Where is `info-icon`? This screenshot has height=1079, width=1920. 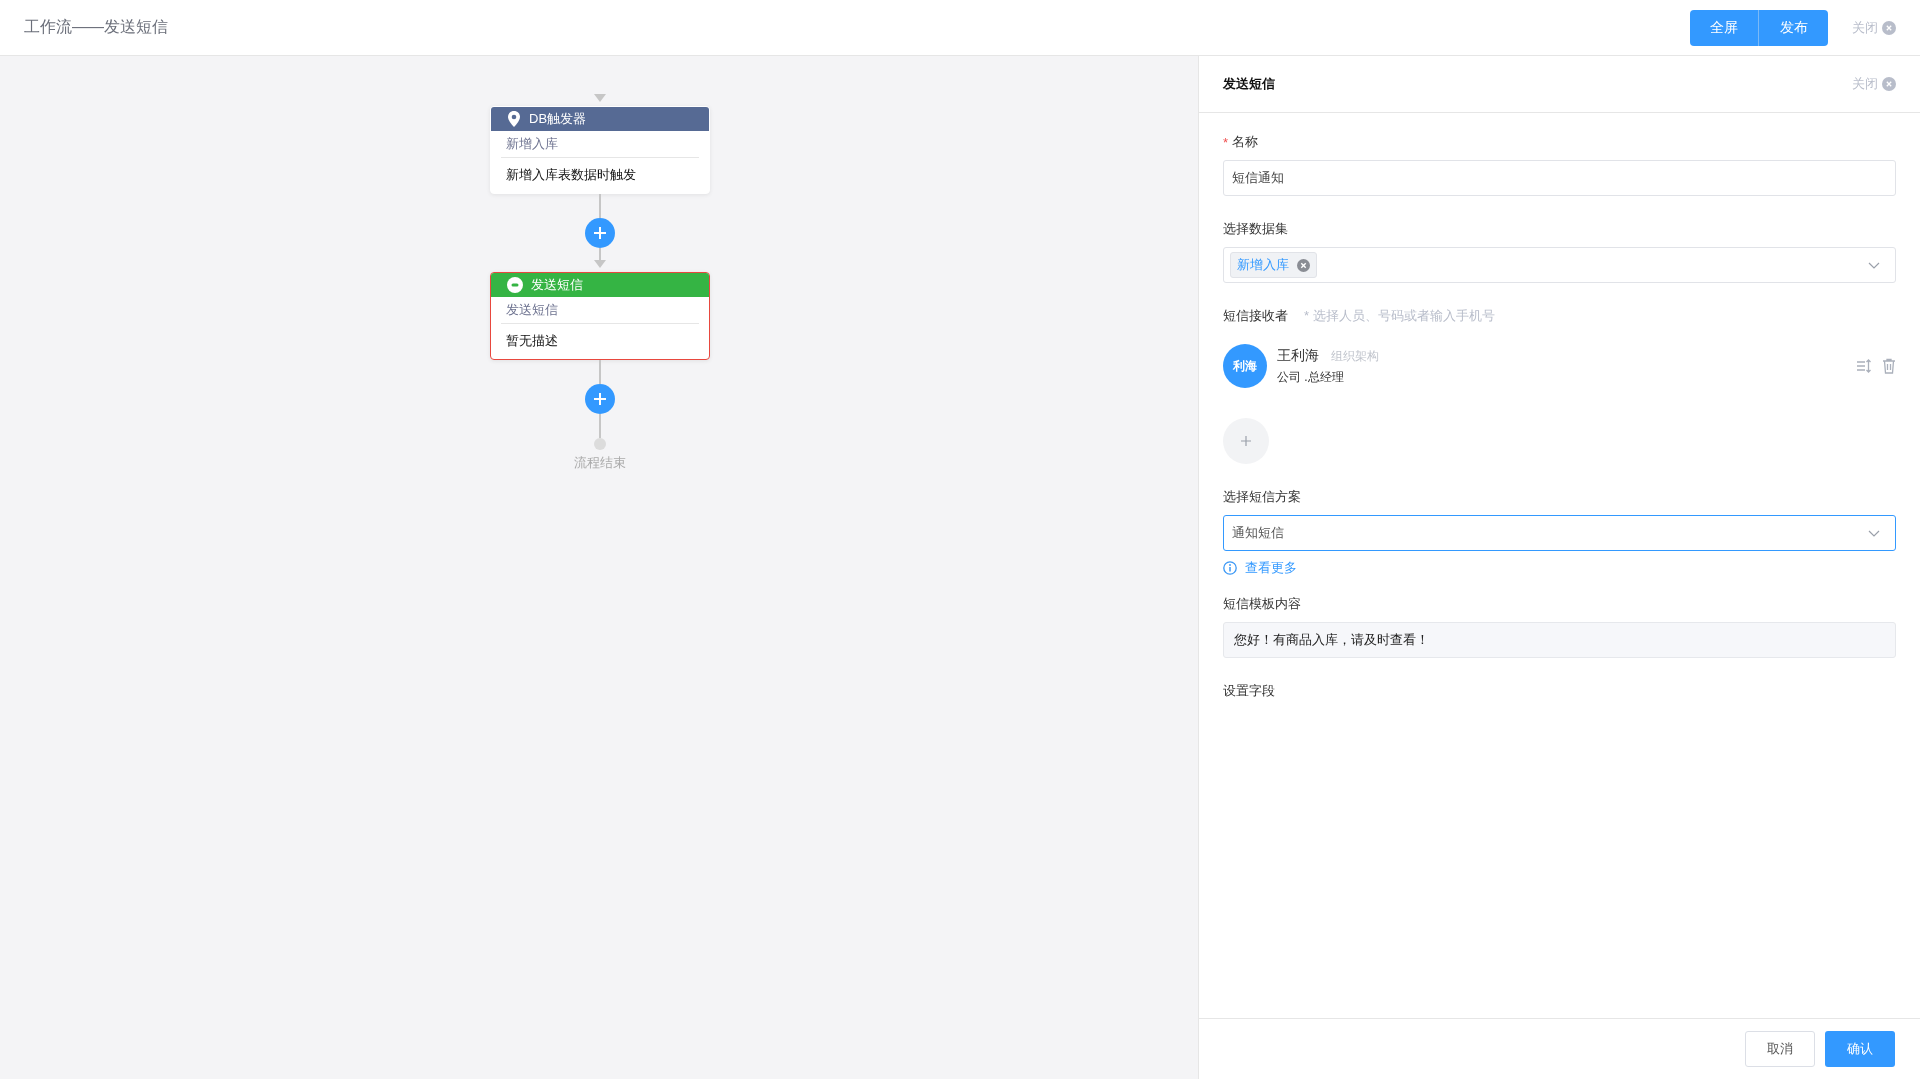 info-icon is located at coordinates (1230, 568).